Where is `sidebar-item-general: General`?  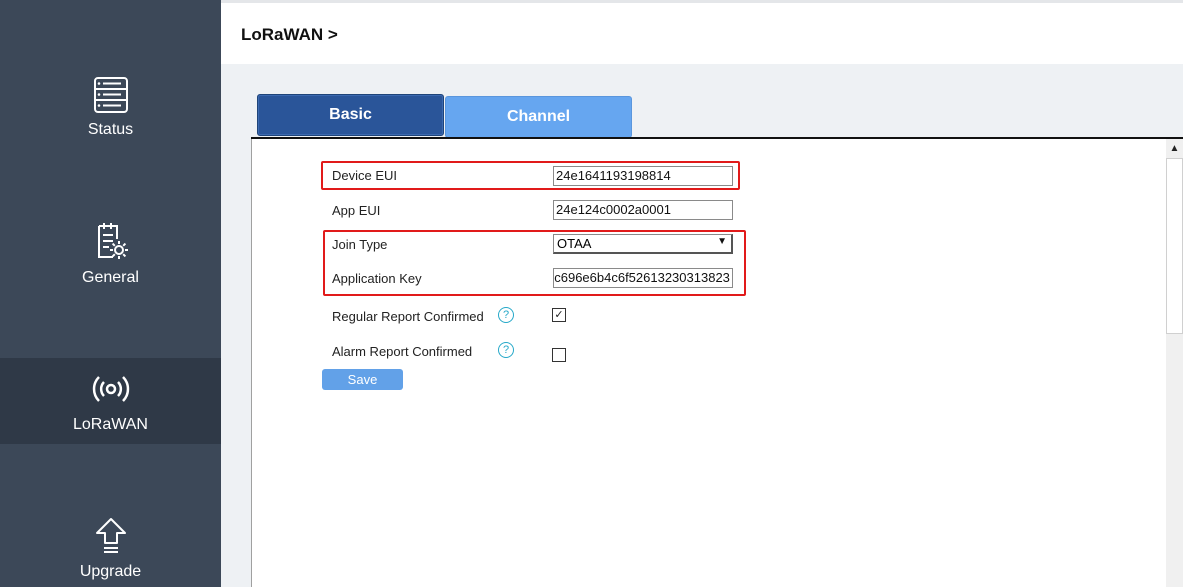 sidebar-item-general: General is located at coordinates (110, 250).